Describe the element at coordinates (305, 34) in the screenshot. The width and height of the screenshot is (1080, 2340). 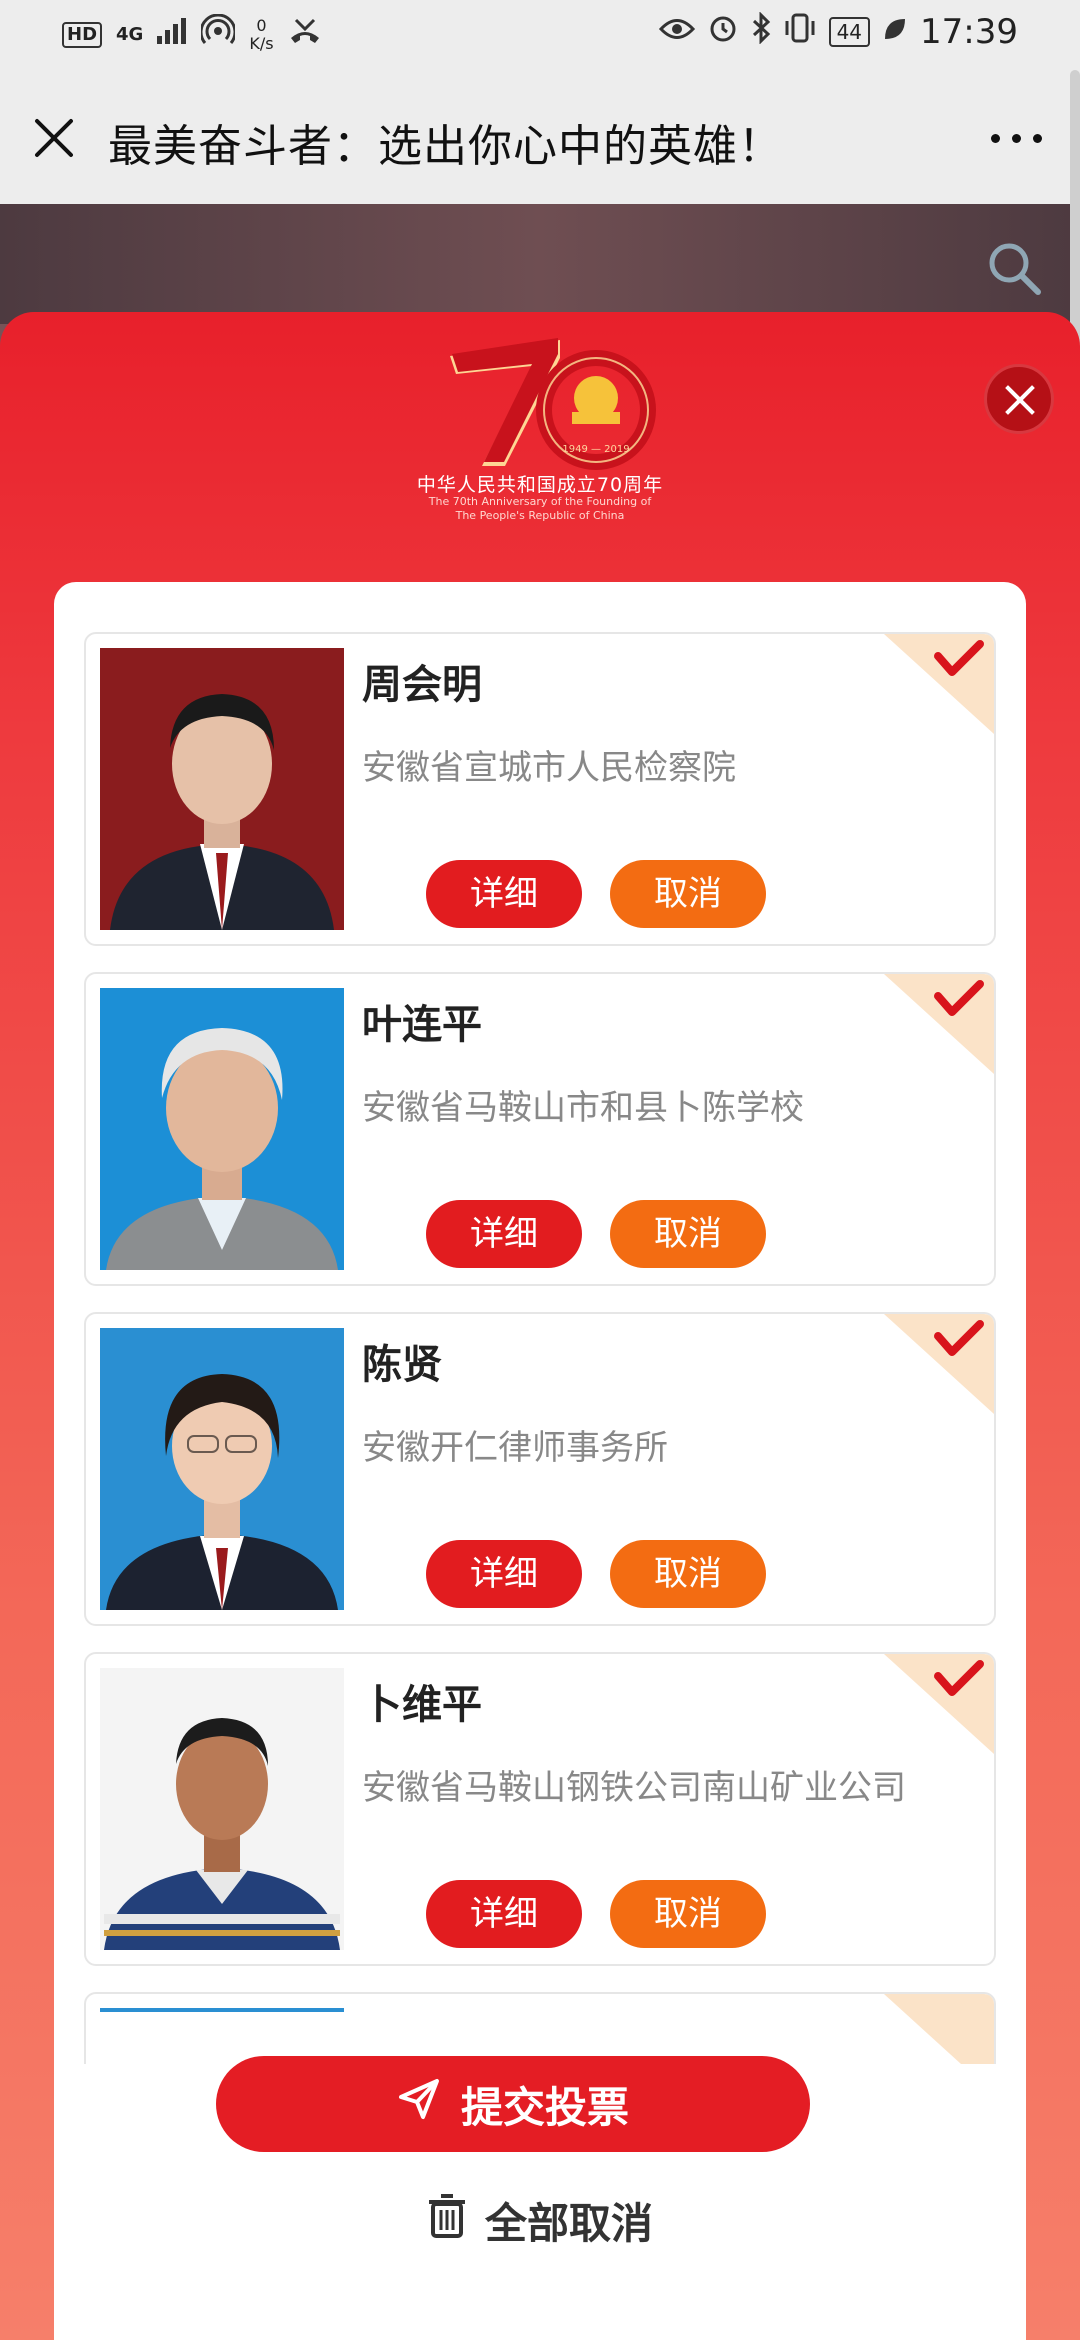
I see `missed-call-icon` at that location.